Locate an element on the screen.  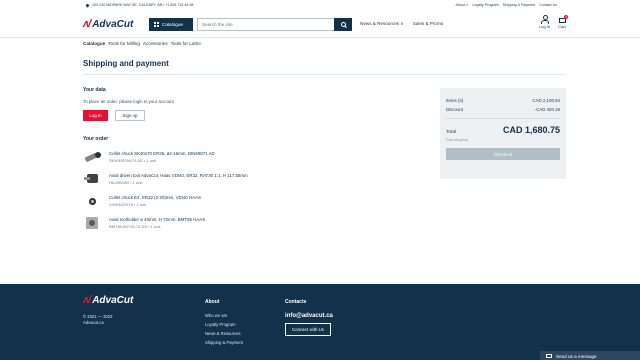
footer-about-heading: About is located at coordinates (212, 302).